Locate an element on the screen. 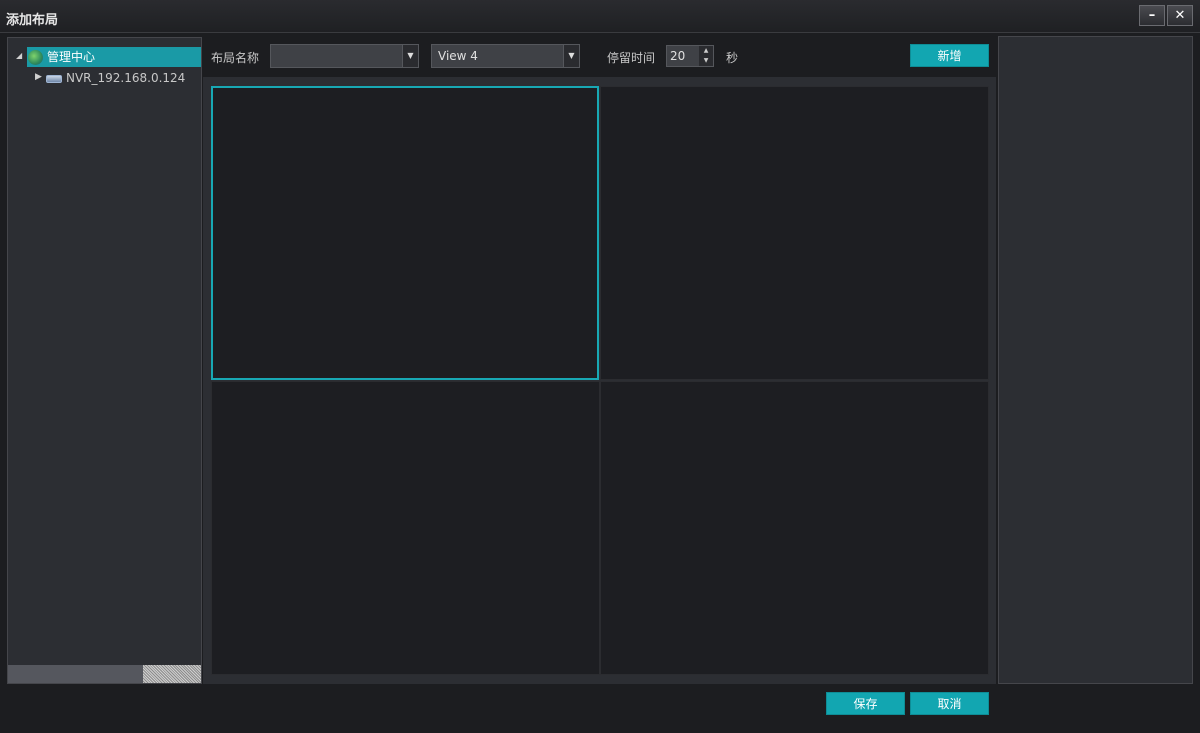 The image size is (1200, 733). minimize-button: – is located at coordinates (1152, 15).